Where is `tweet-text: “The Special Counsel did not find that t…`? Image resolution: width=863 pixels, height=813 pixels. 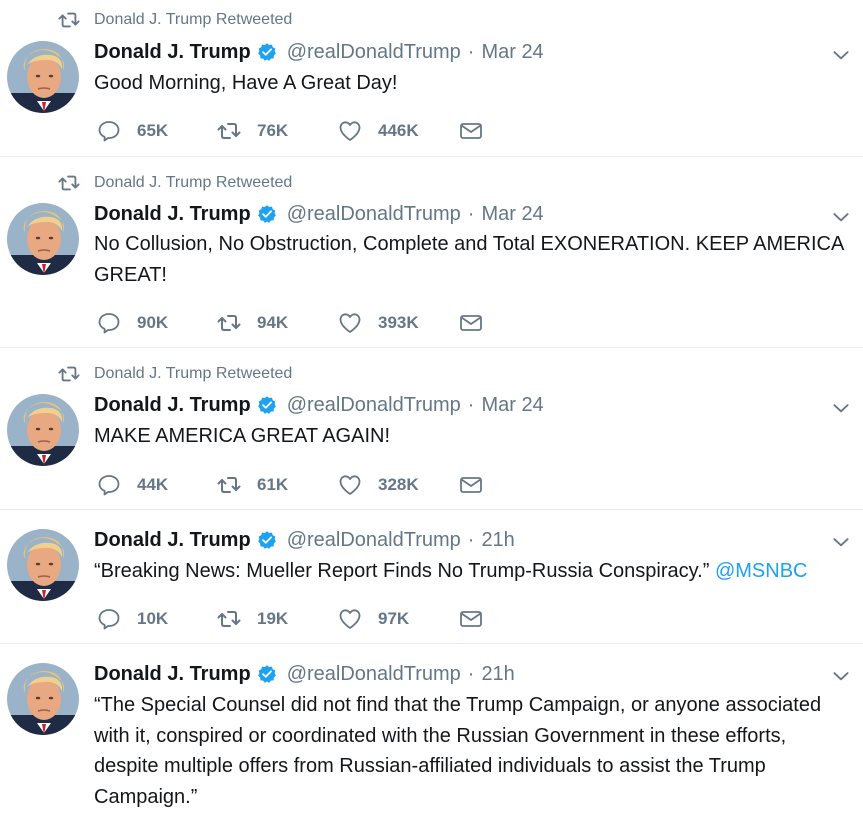
tweet-text: “The Special Counsel did not find that t… is located at coordinates (474, 751).